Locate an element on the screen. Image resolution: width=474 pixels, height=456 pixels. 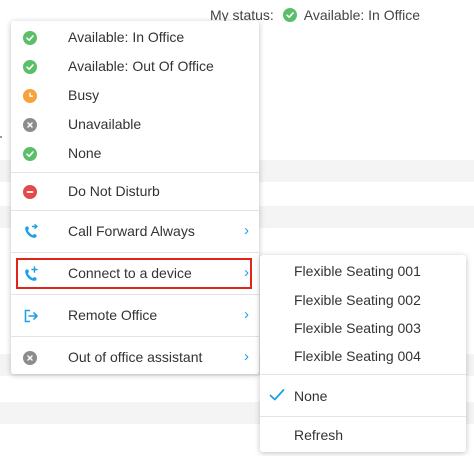
menu-item-unavailable: Unavailable is located at coordinates (135, 124).